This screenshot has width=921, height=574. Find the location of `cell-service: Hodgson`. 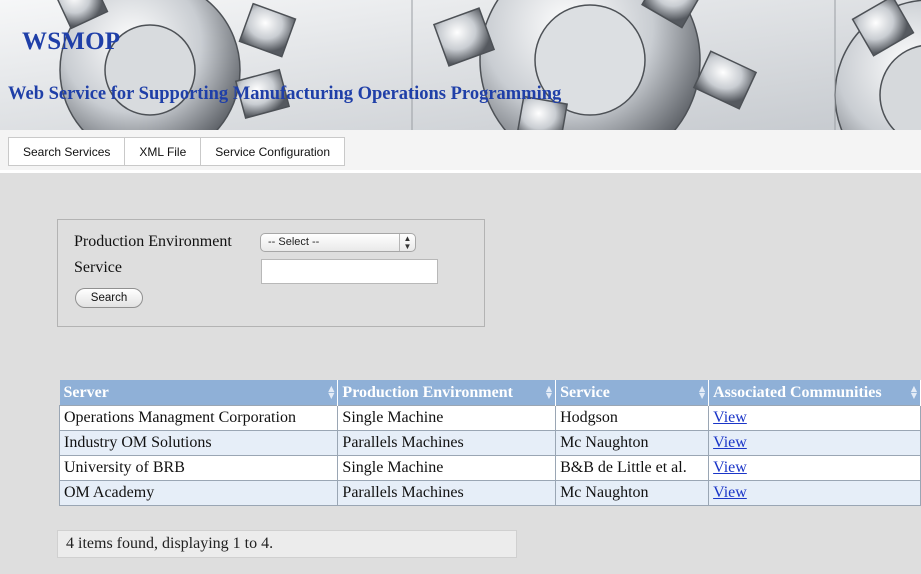

cell-service: Hodgson is located at coordinates (632, 418).